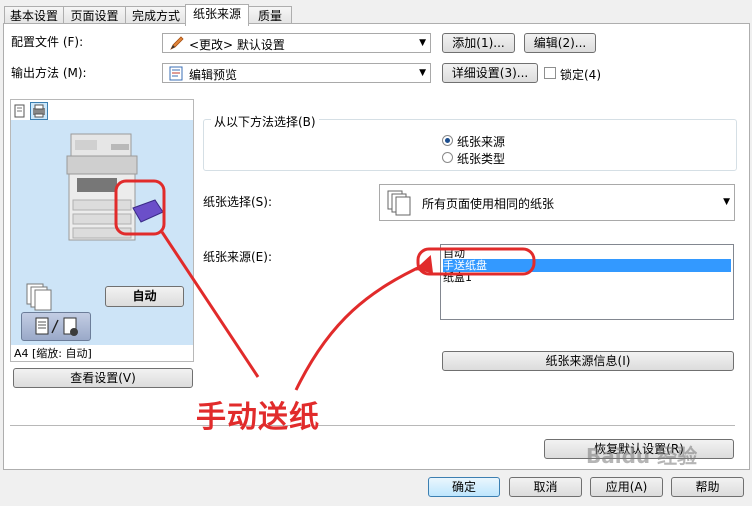 This screenshot has width=752, height=506. Describe the element at coordinates (642, 456) in the screenshot. I see `watermark: Baidu 经验` at that location.